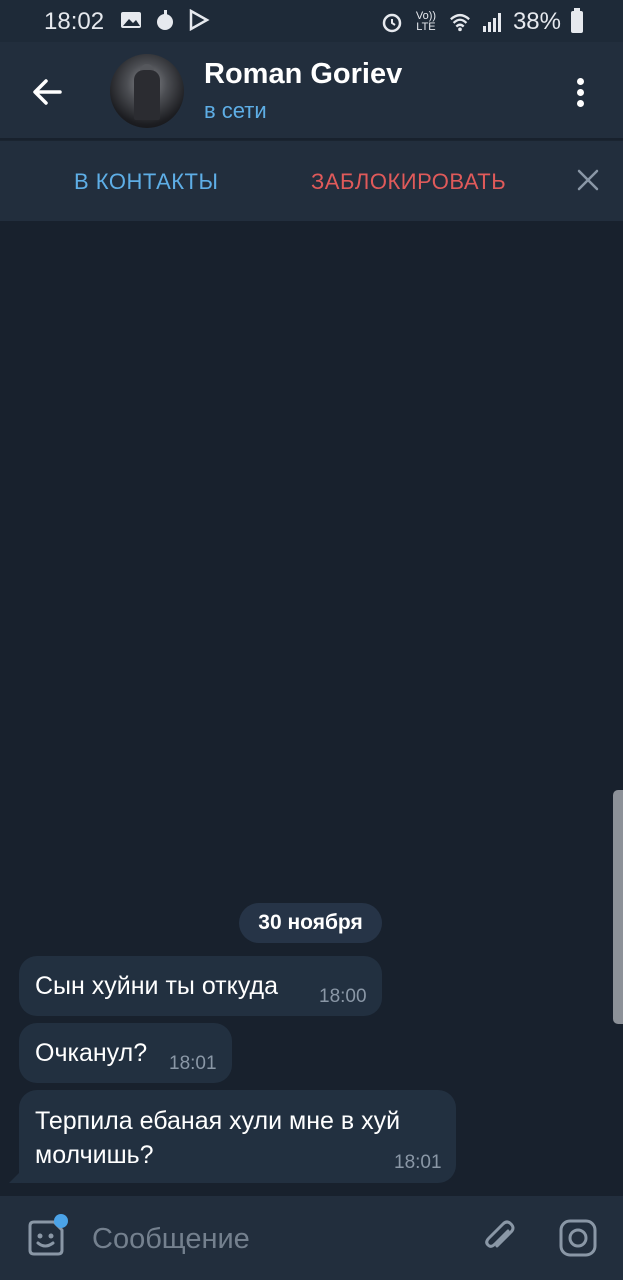  Describe the element at coordinates (408, 182) in the screenshot. I see `block-user-button: ЗАБЛОКИРОВАТЬ` at that location.